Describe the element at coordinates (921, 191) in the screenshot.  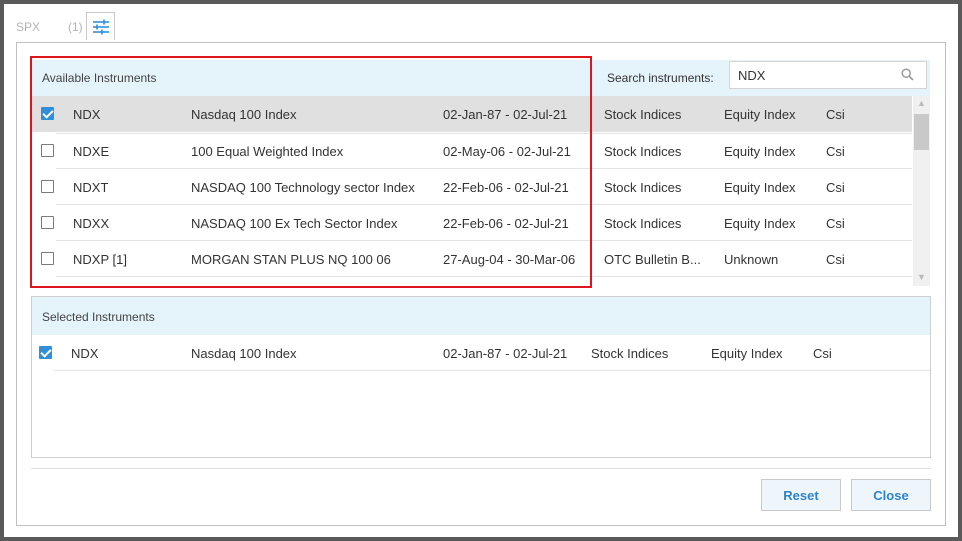
I see `available-scrollbar: ▲ ▼` at that location.